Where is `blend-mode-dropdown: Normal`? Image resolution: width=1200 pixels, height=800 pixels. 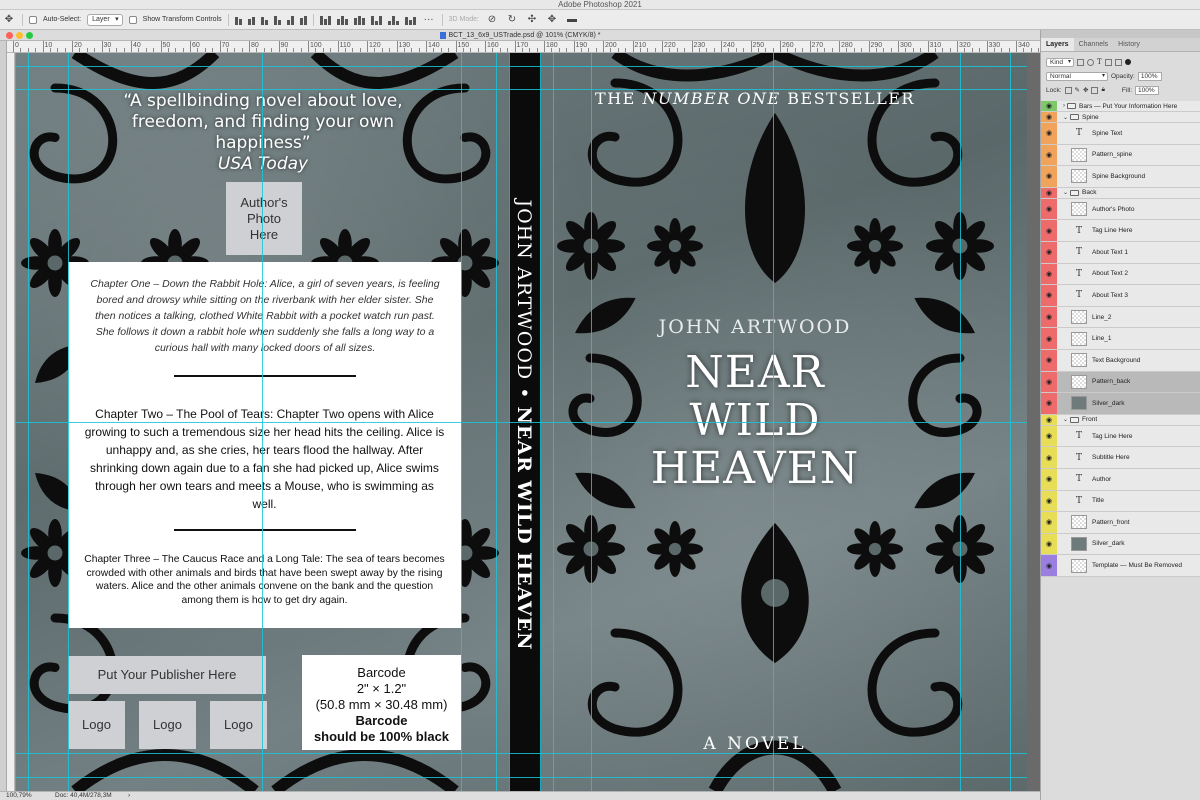 blend-mode-dropdown: Normal is located at coordinates (1077, 76).